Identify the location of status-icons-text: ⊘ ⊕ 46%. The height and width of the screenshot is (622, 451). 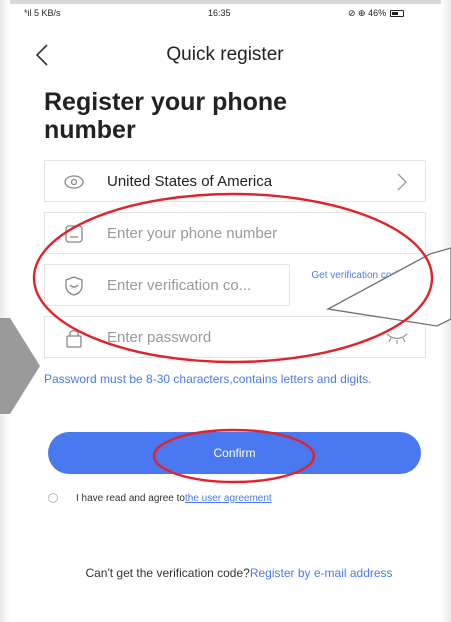
(367, 13).